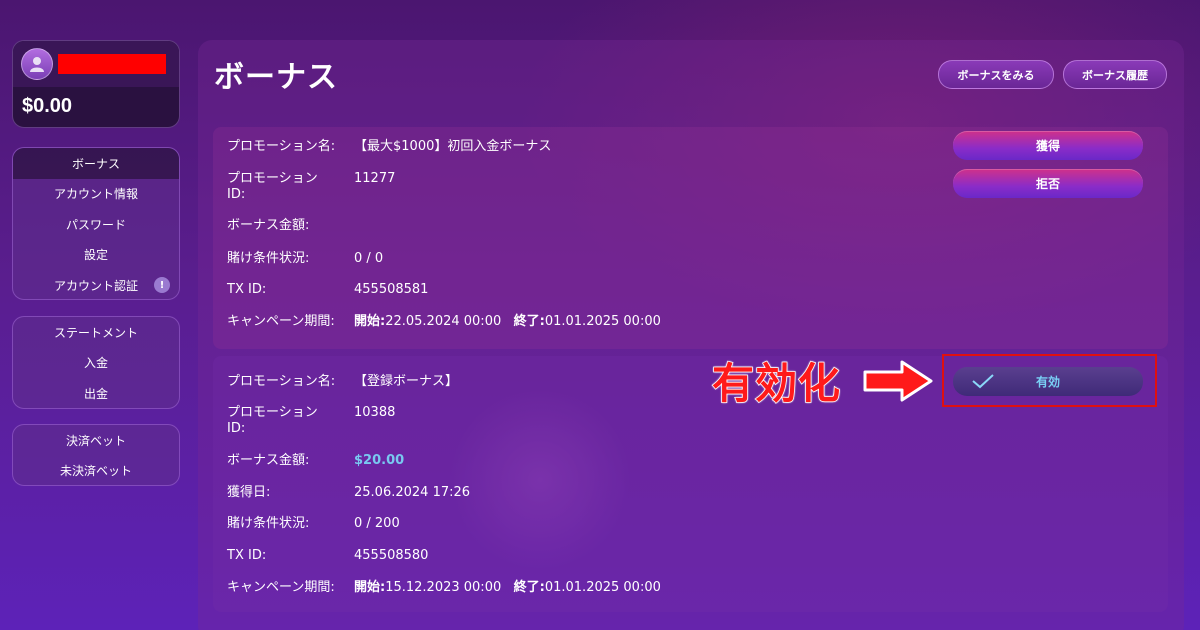 The width and height of the screenshot is (1200, 630). Describe the element at coordinates (377, 523) in the screenshot. I see `wager-status-value: 0 / 200` at that location.